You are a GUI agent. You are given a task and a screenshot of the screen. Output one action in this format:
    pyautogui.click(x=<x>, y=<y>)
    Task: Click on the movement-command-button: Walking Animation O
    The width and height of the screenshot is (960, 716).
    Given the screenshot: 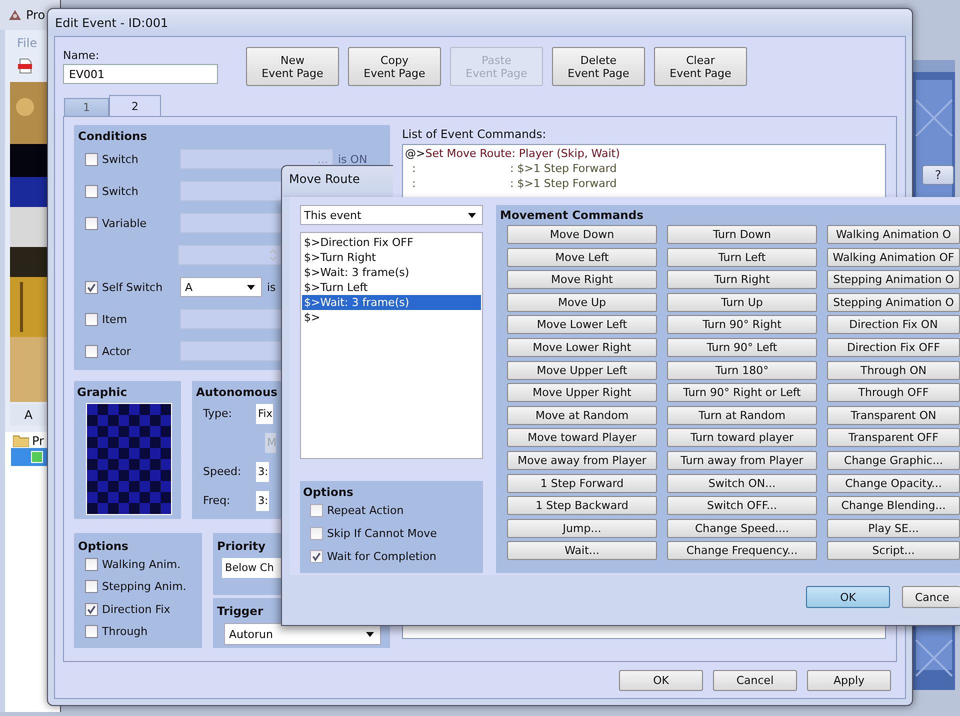 What is the action you would take?
    pyautogui.click(x=893, y=234)
    